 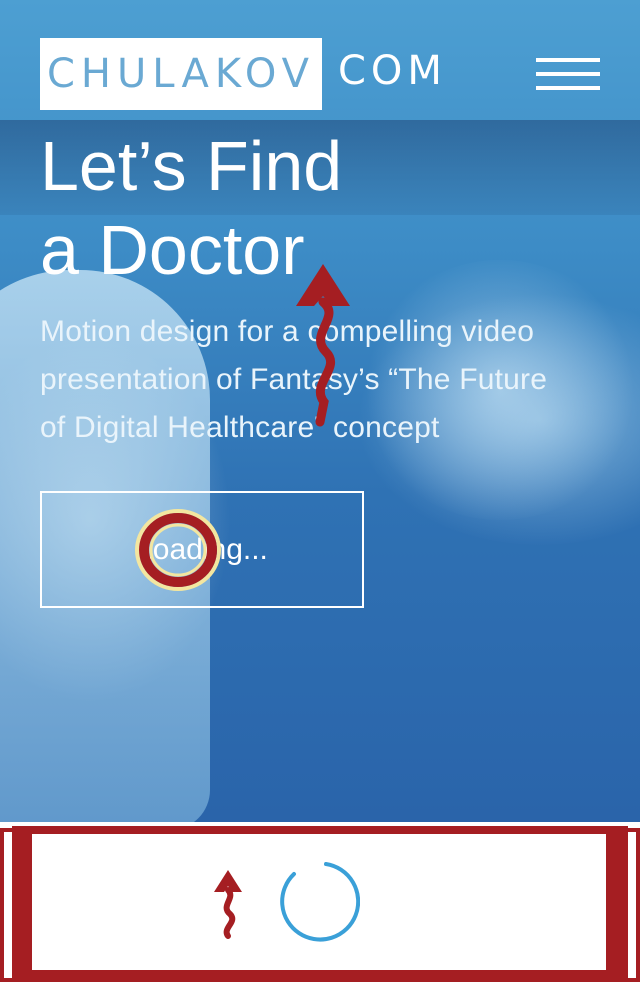 I want to click on description-line-1: Motion design for a compelling video, so click(x=287, y=331).